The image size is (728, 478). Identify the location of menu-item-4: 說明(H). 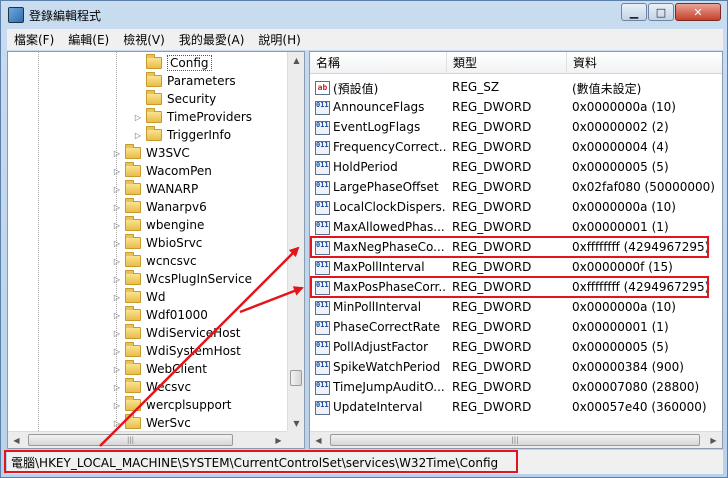
(279, 39).